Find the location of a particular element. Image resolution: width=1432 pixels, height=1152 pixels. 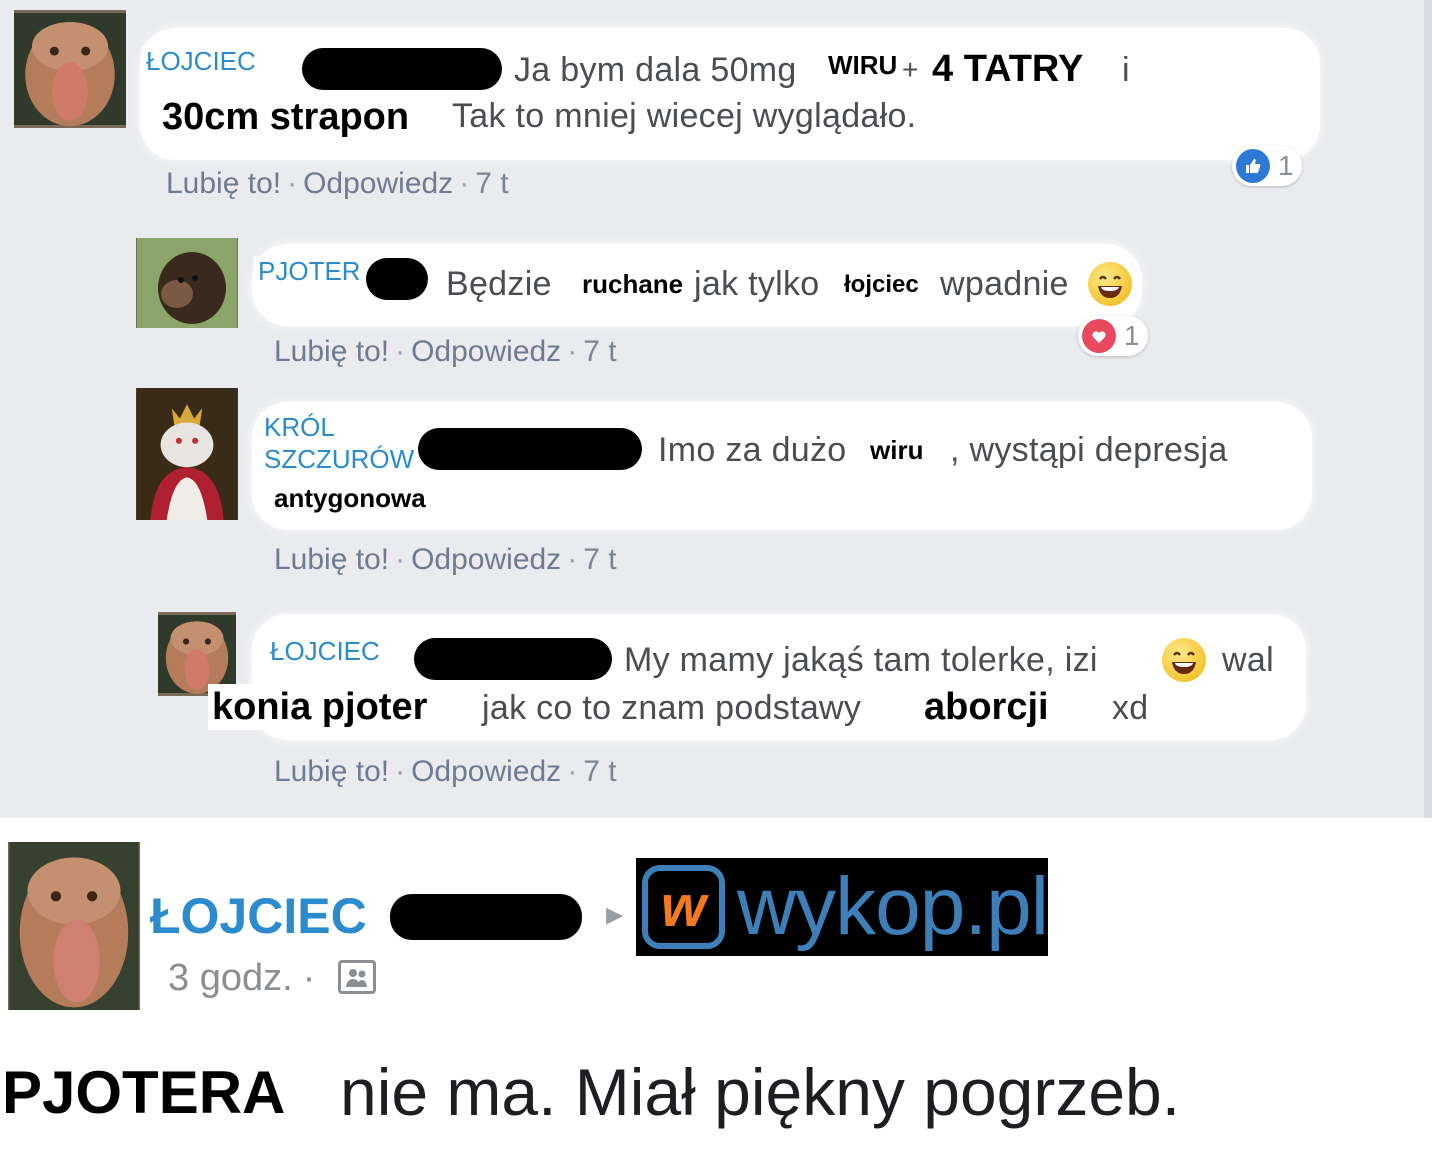

comment-author: PJOTER is located at coordinates (309, 271).